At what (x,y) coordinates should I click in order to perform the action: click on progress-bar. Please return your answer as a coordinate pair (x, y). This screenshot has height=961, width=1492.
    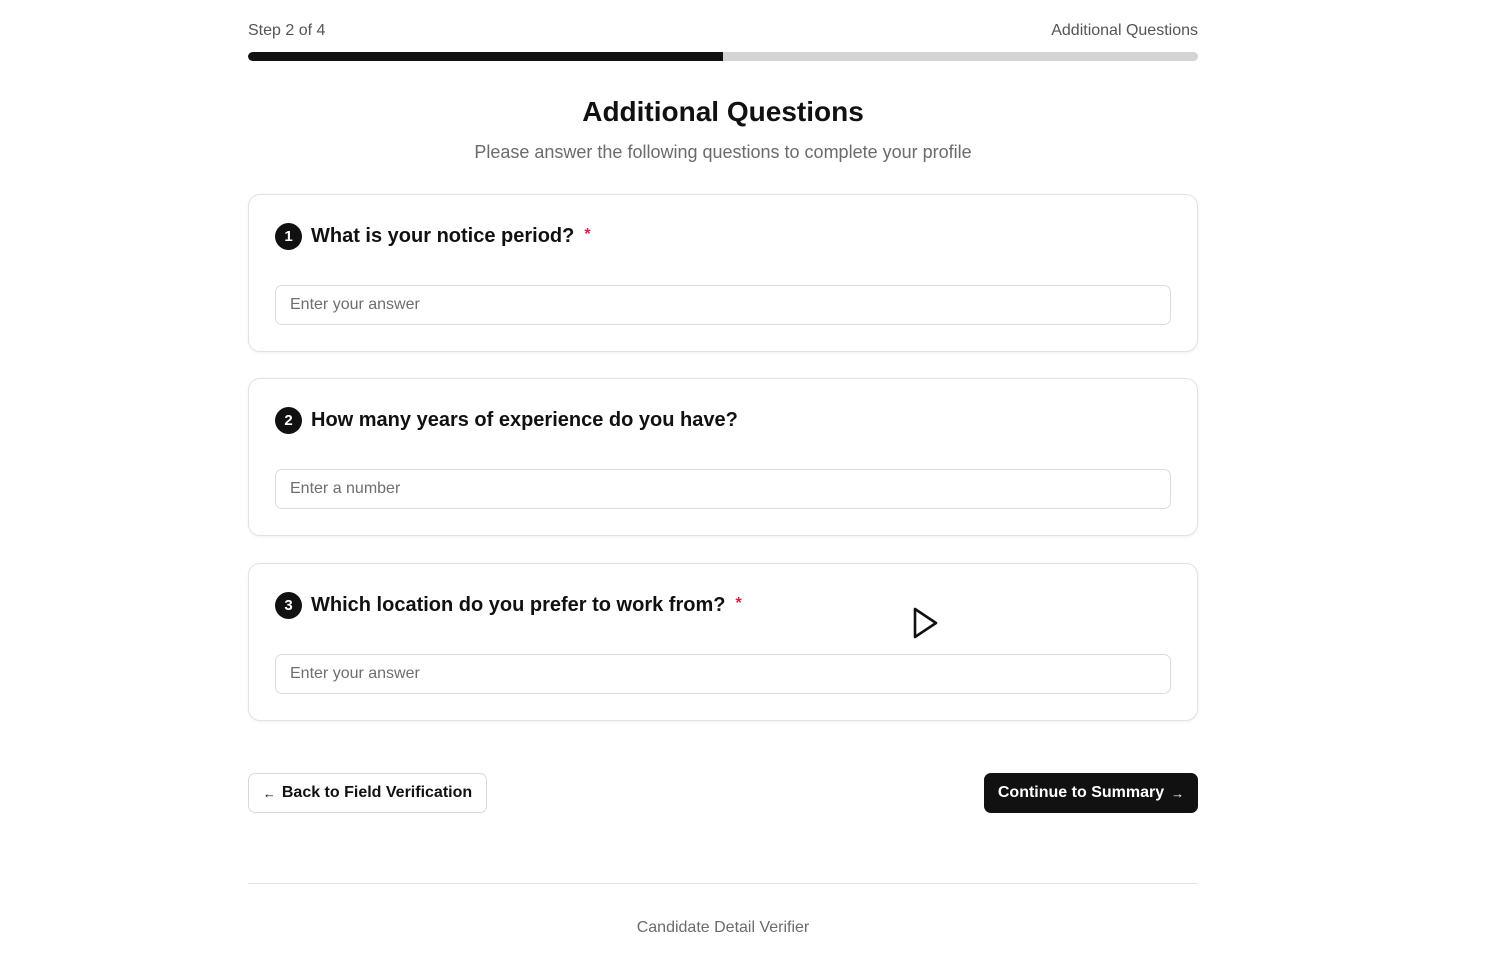
    Looking at the image, I should click on (723, 56).